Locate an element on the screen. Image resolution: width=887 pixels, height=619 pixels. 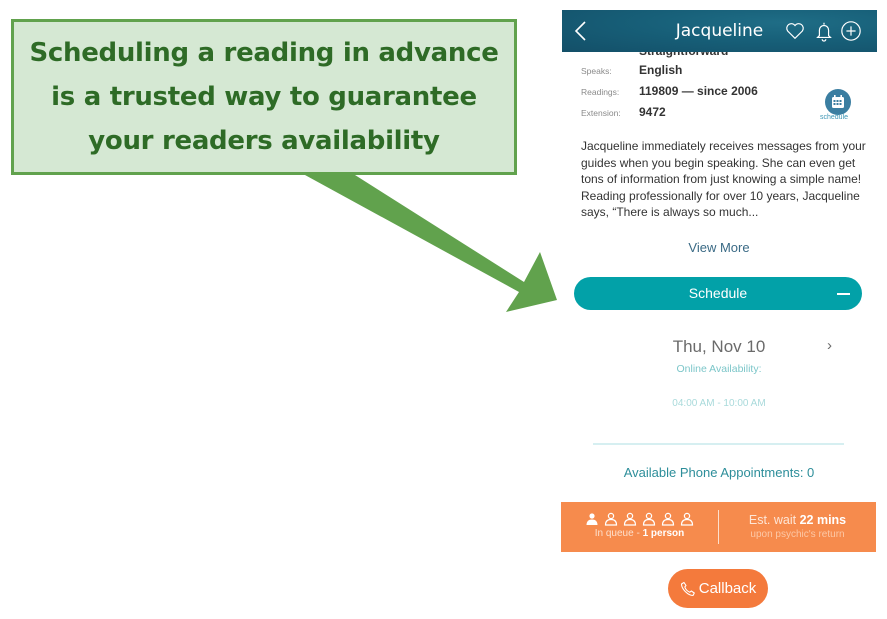
wait-section: Est. wait 22 mins upon psychic's return is located at coordinates (797, 527).